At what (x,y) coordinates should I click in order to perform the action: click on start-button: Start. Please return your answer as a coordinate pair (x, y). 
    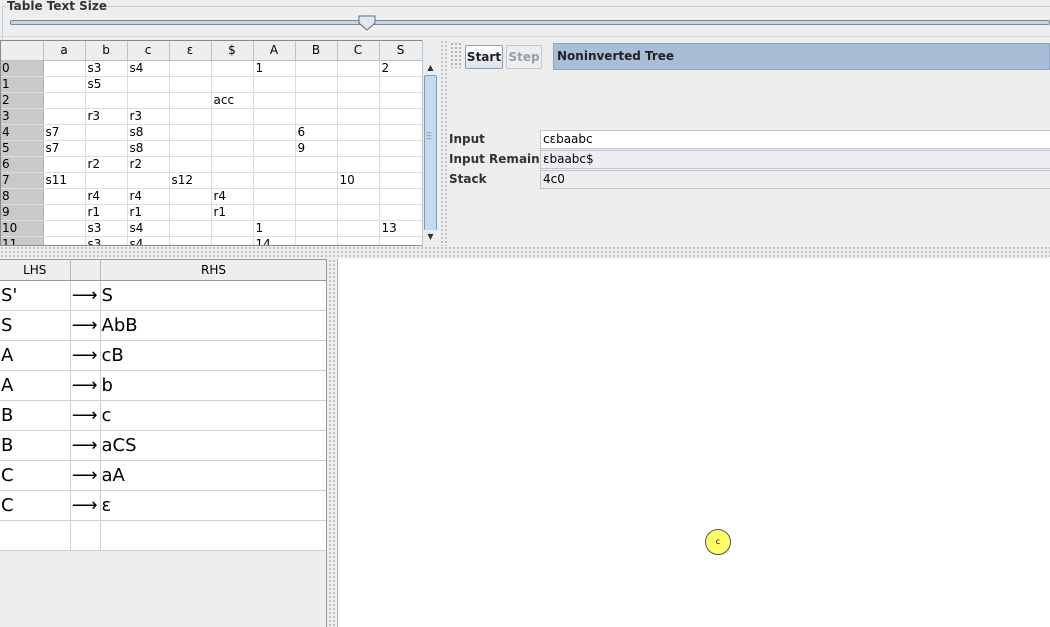
    Looking at the image, I should click on (484, 57).